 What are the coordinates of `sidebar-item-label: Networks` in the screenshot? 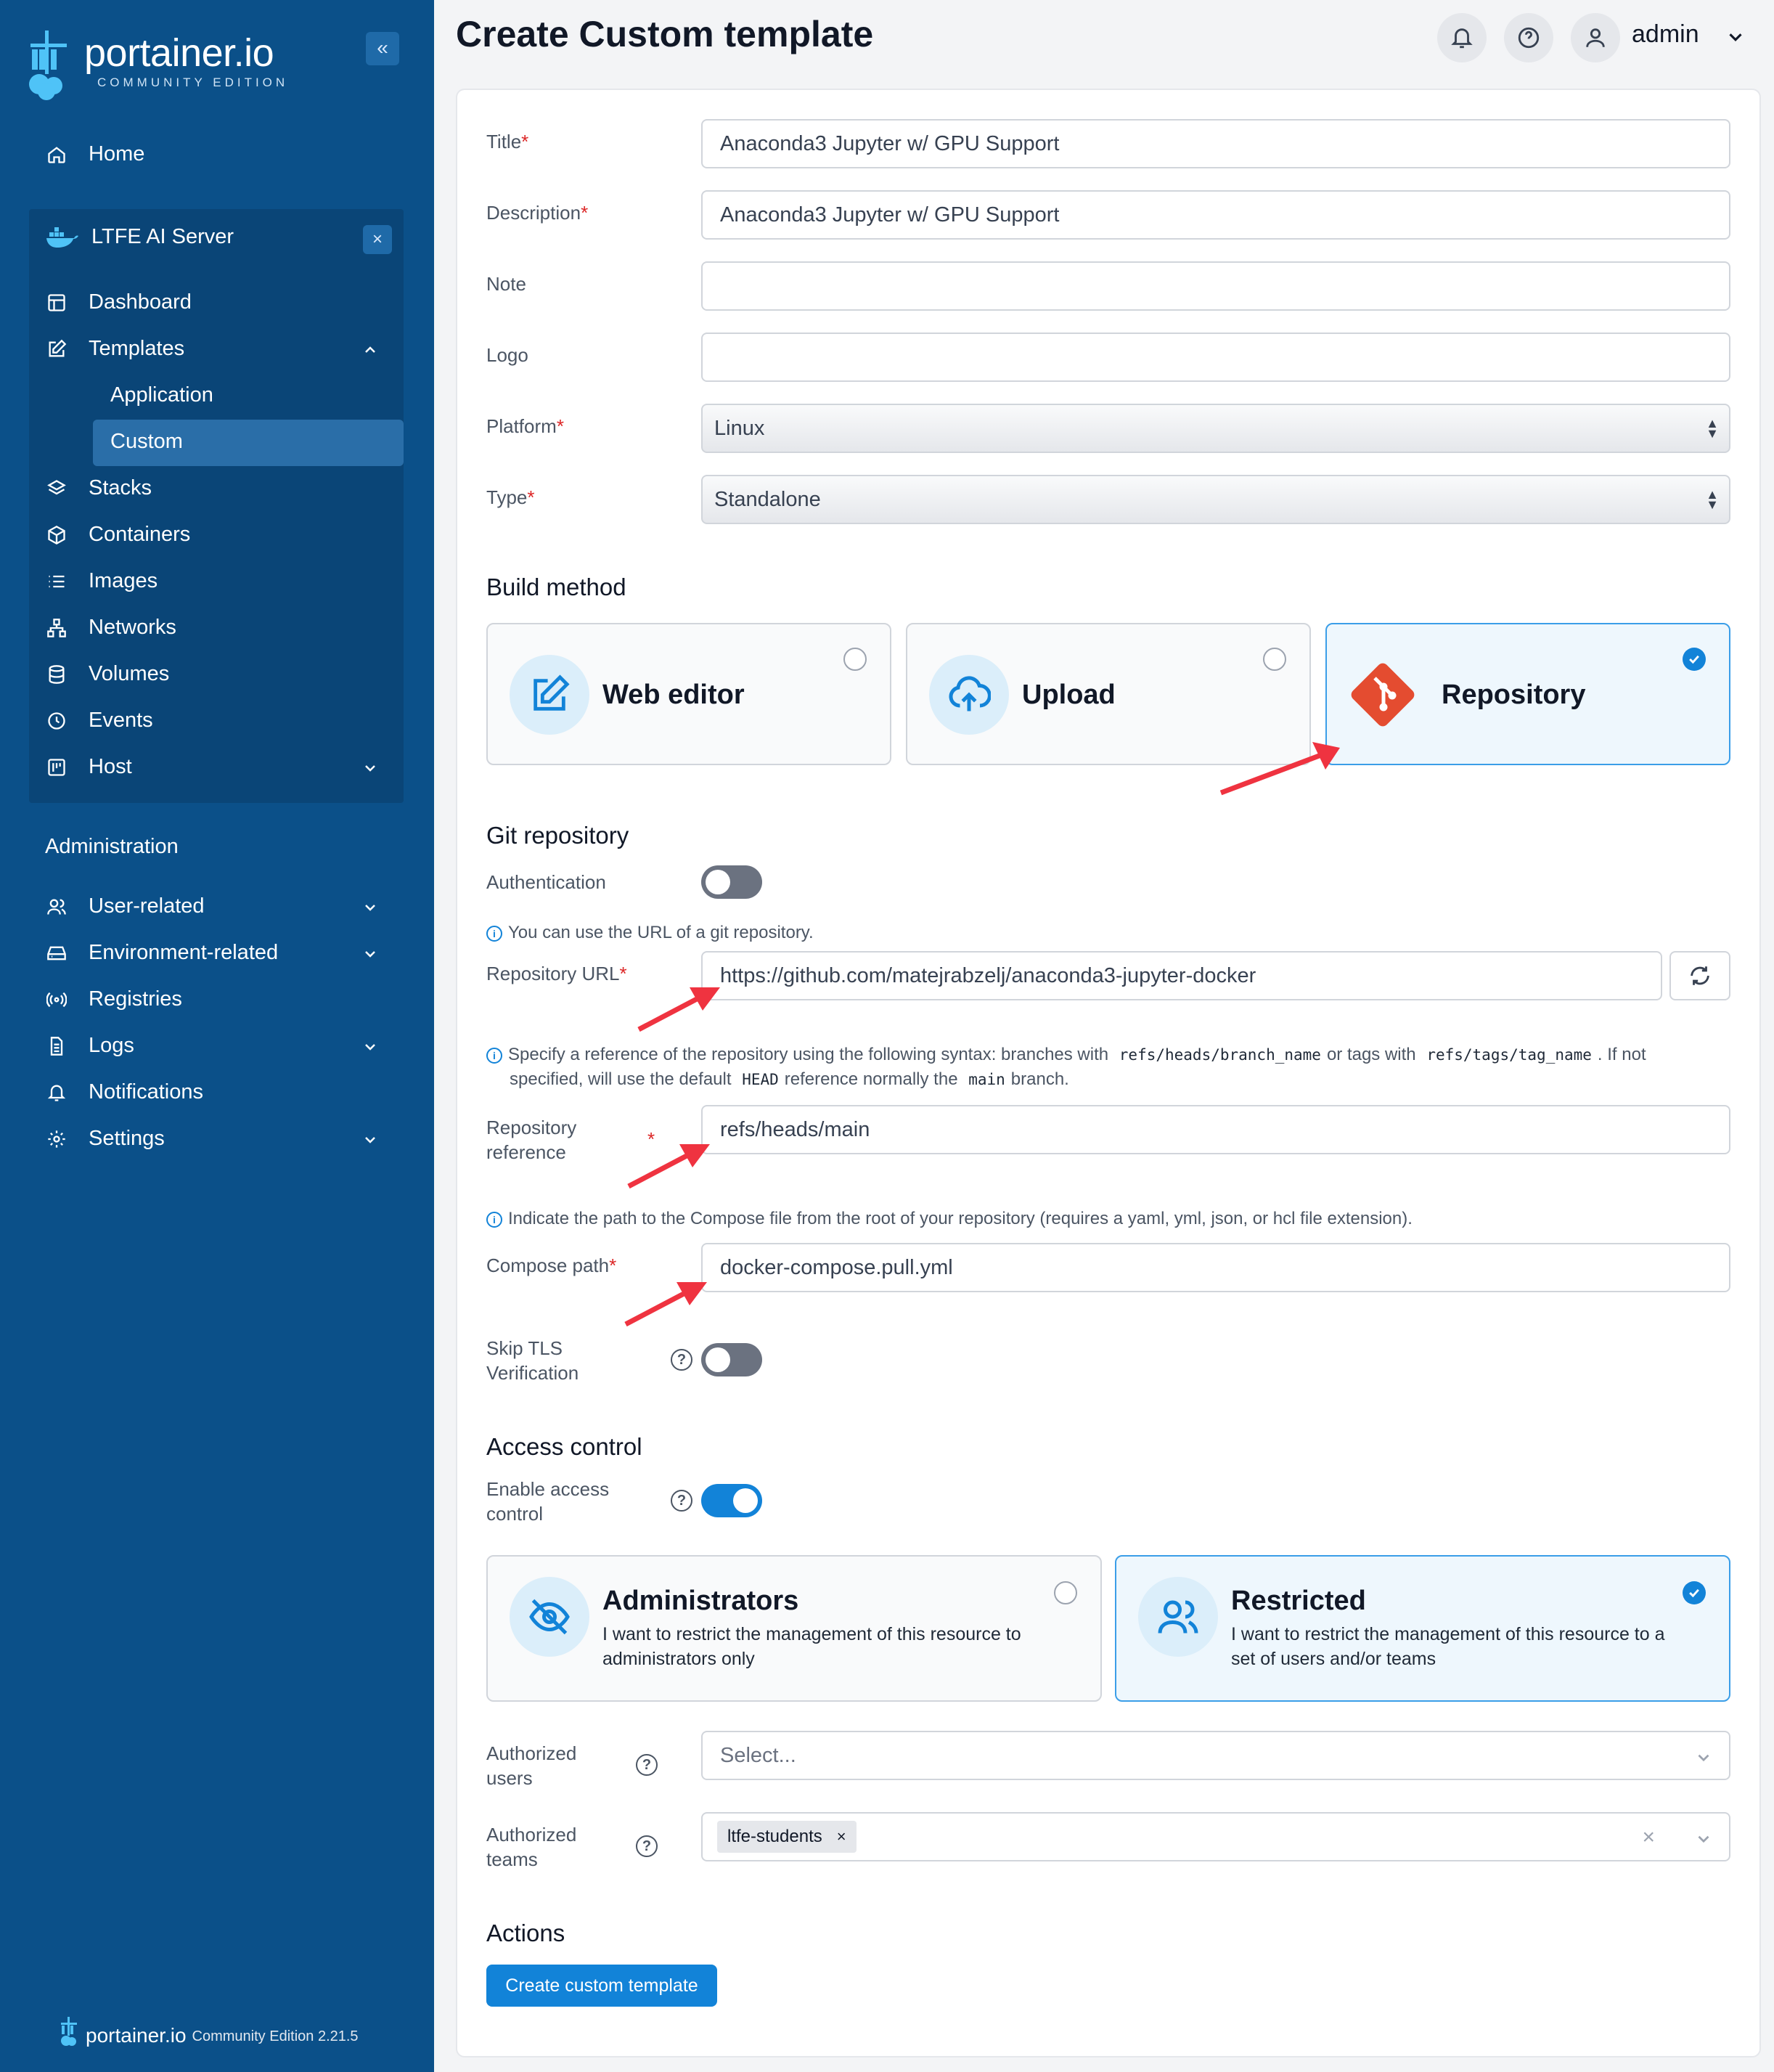 It's located at (133, 627).